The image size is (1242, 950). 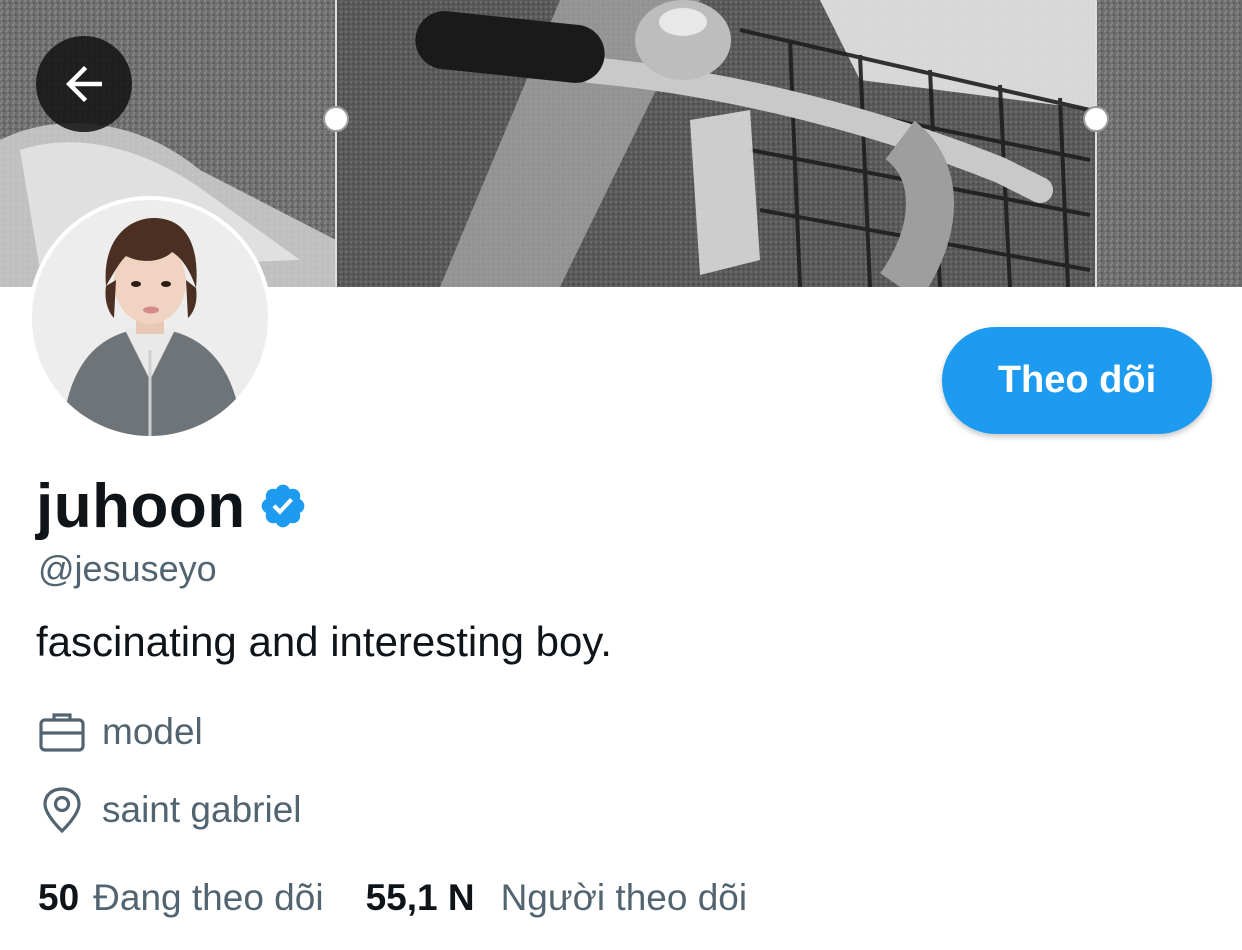 I want to click on avatar, so click(x=150, y=318).